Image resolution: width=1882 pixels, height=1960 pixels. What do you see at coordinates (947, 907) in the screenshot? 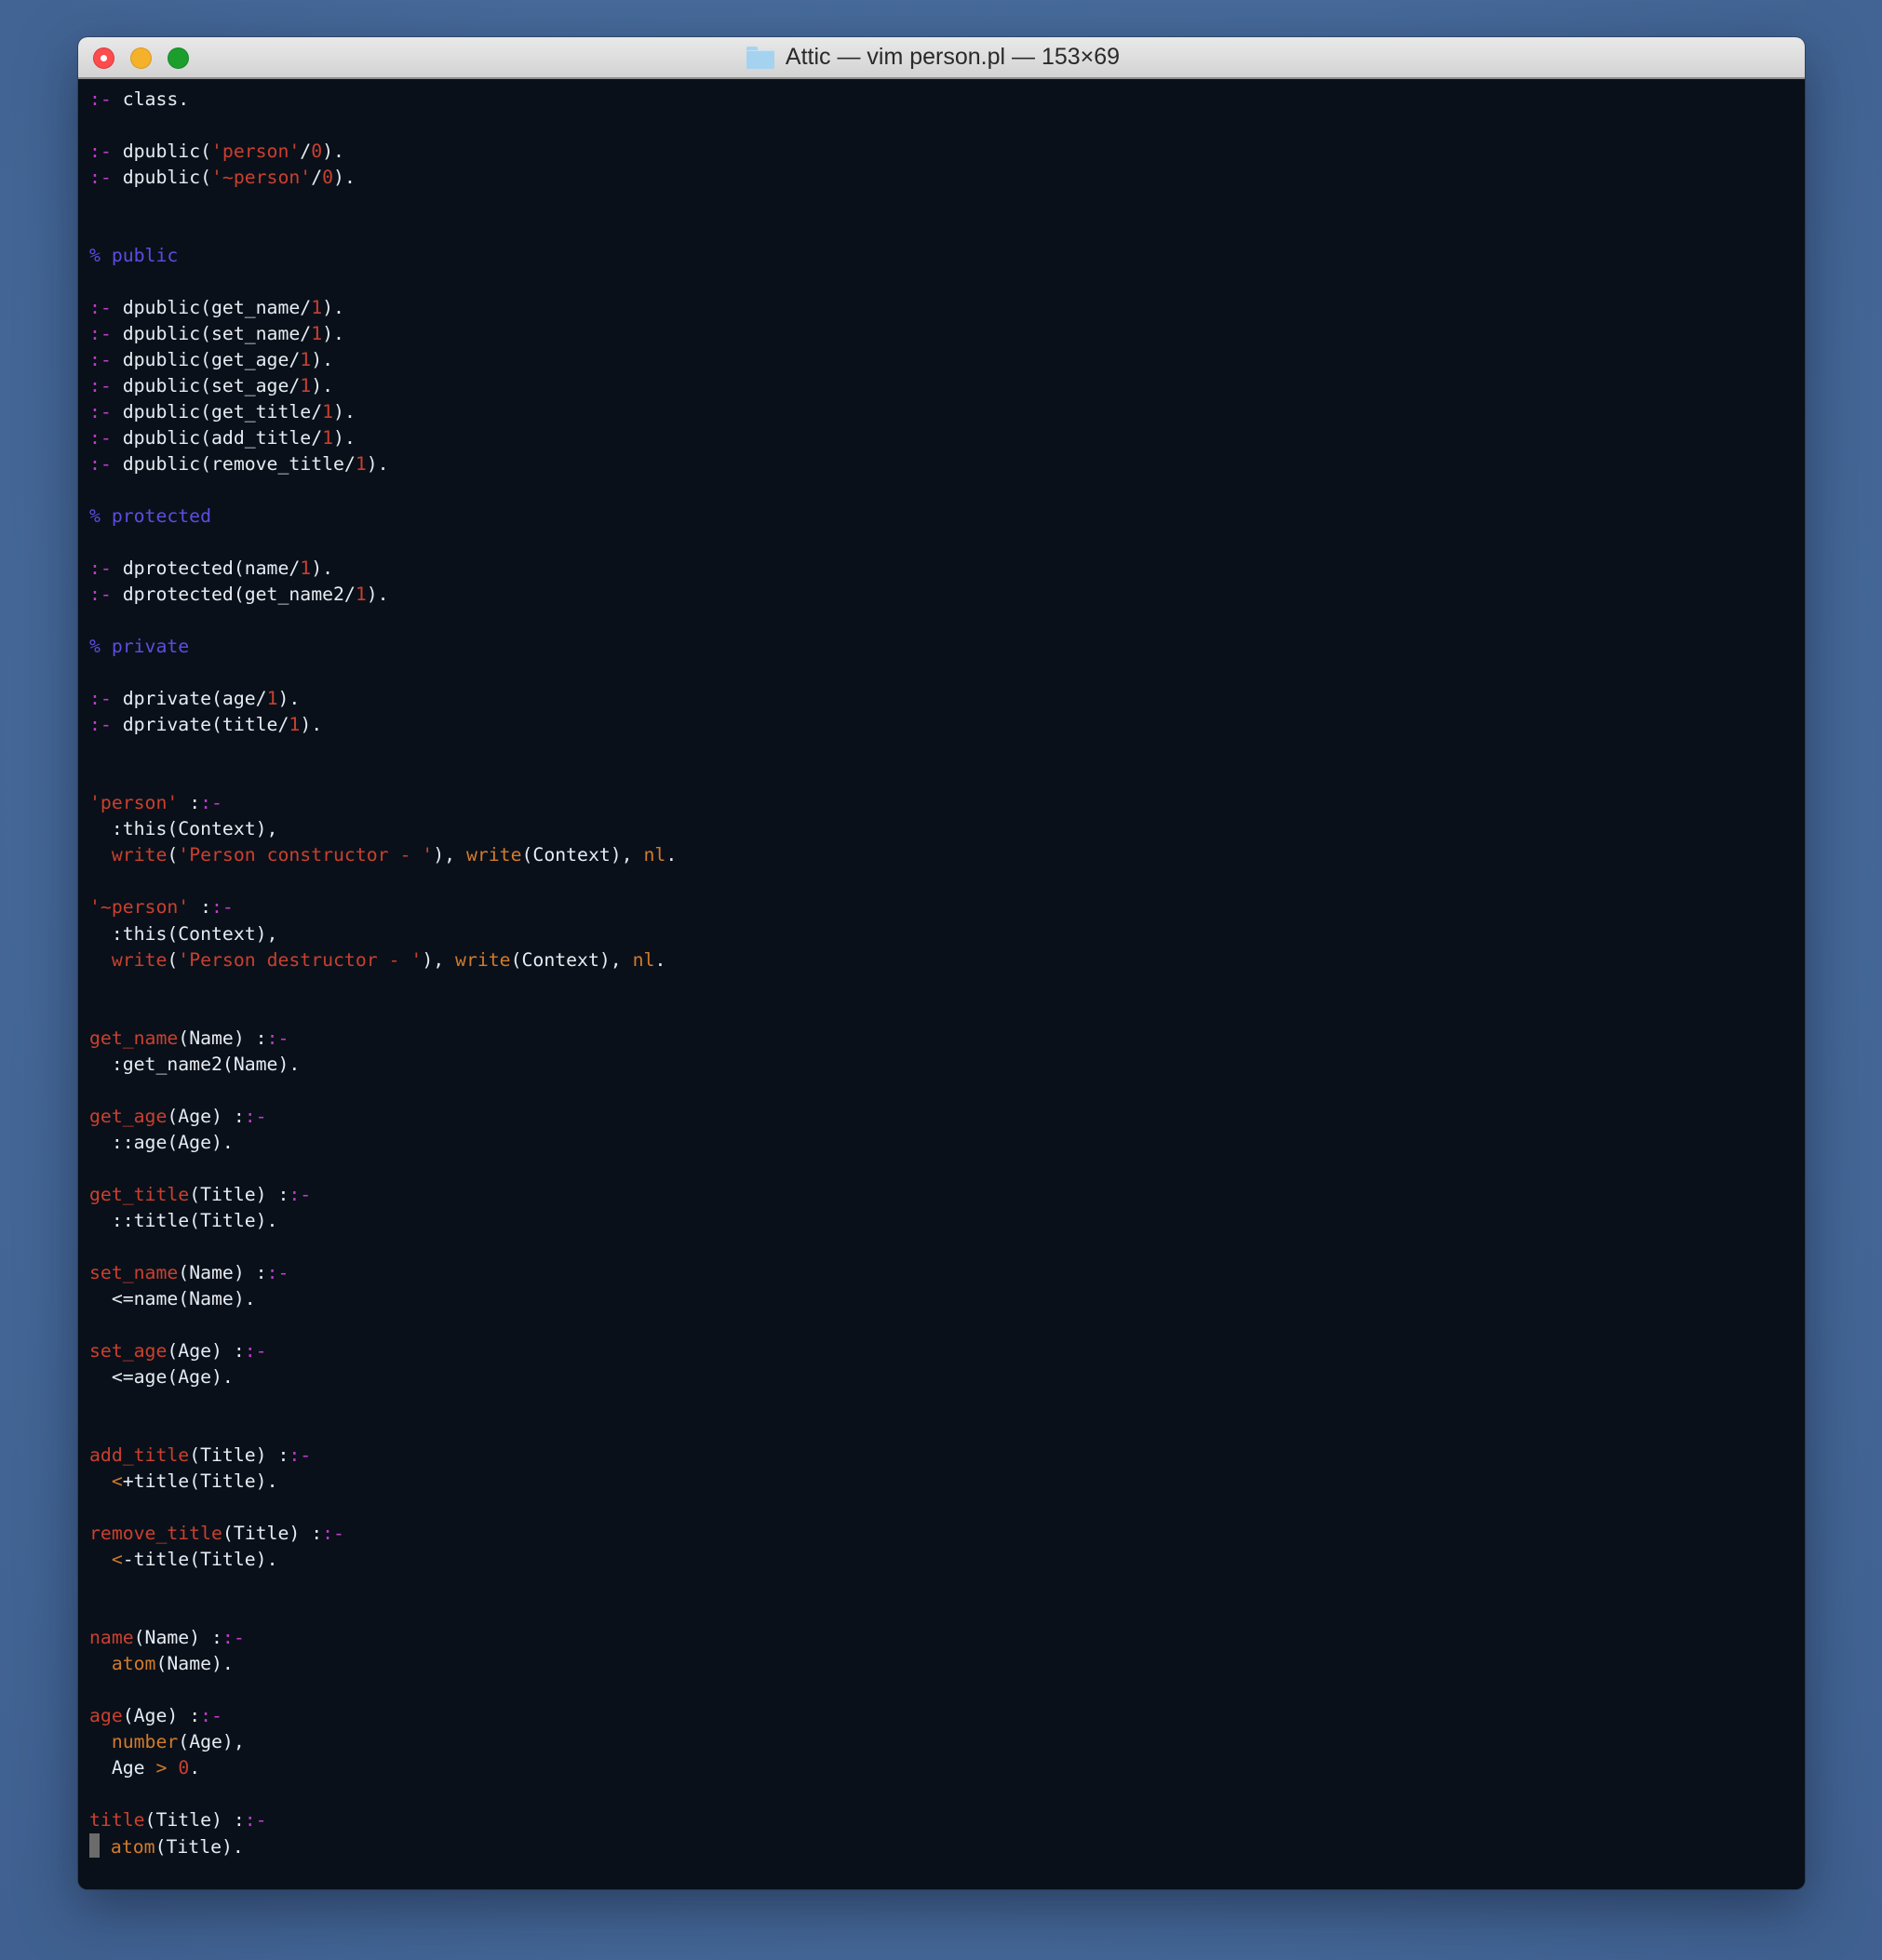
I see `code-line: '~person' ::-` at bounding box center [947, 907].